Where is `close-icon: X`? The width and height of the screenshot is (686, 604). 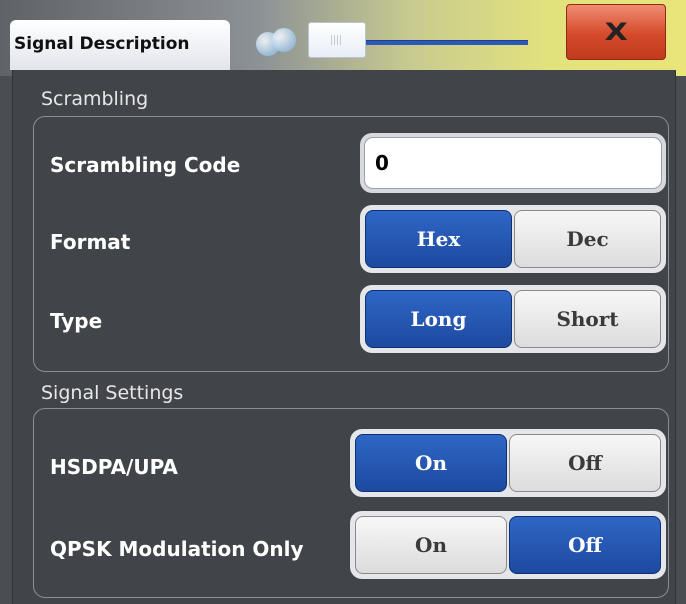 close-icon: X is located at coordinates (616, 32).